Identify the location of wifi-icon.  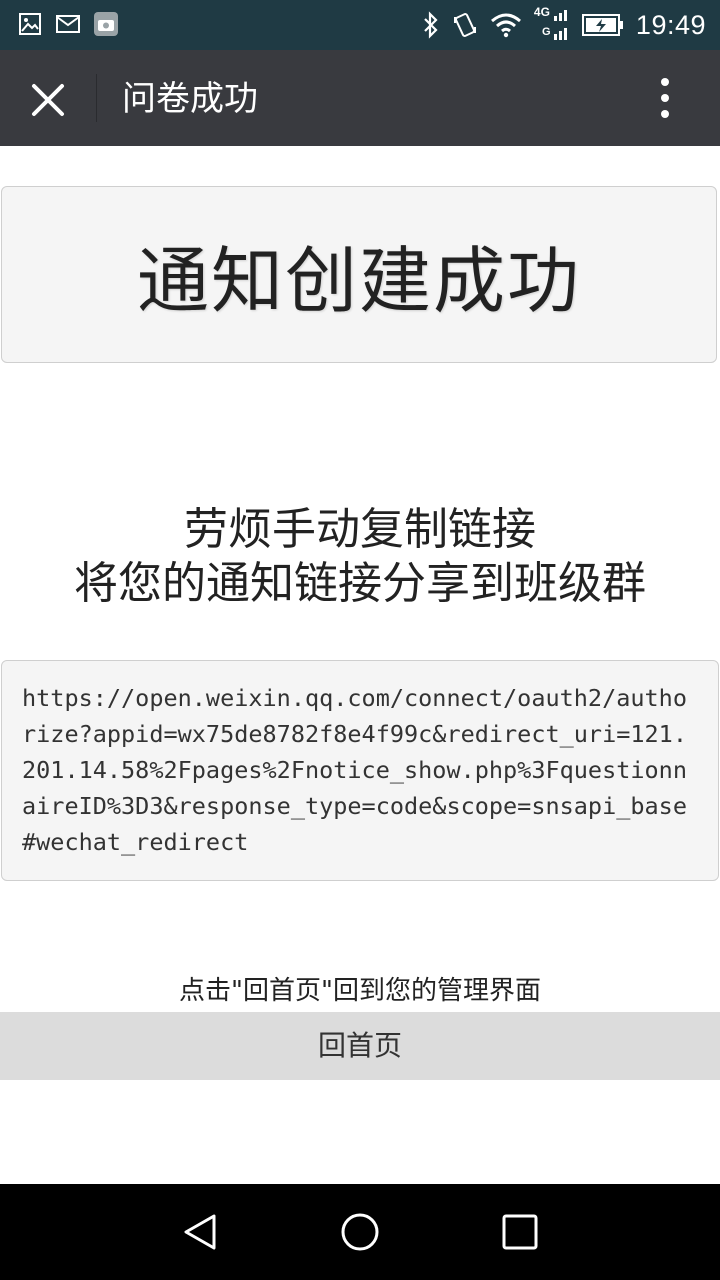
(505, 25).